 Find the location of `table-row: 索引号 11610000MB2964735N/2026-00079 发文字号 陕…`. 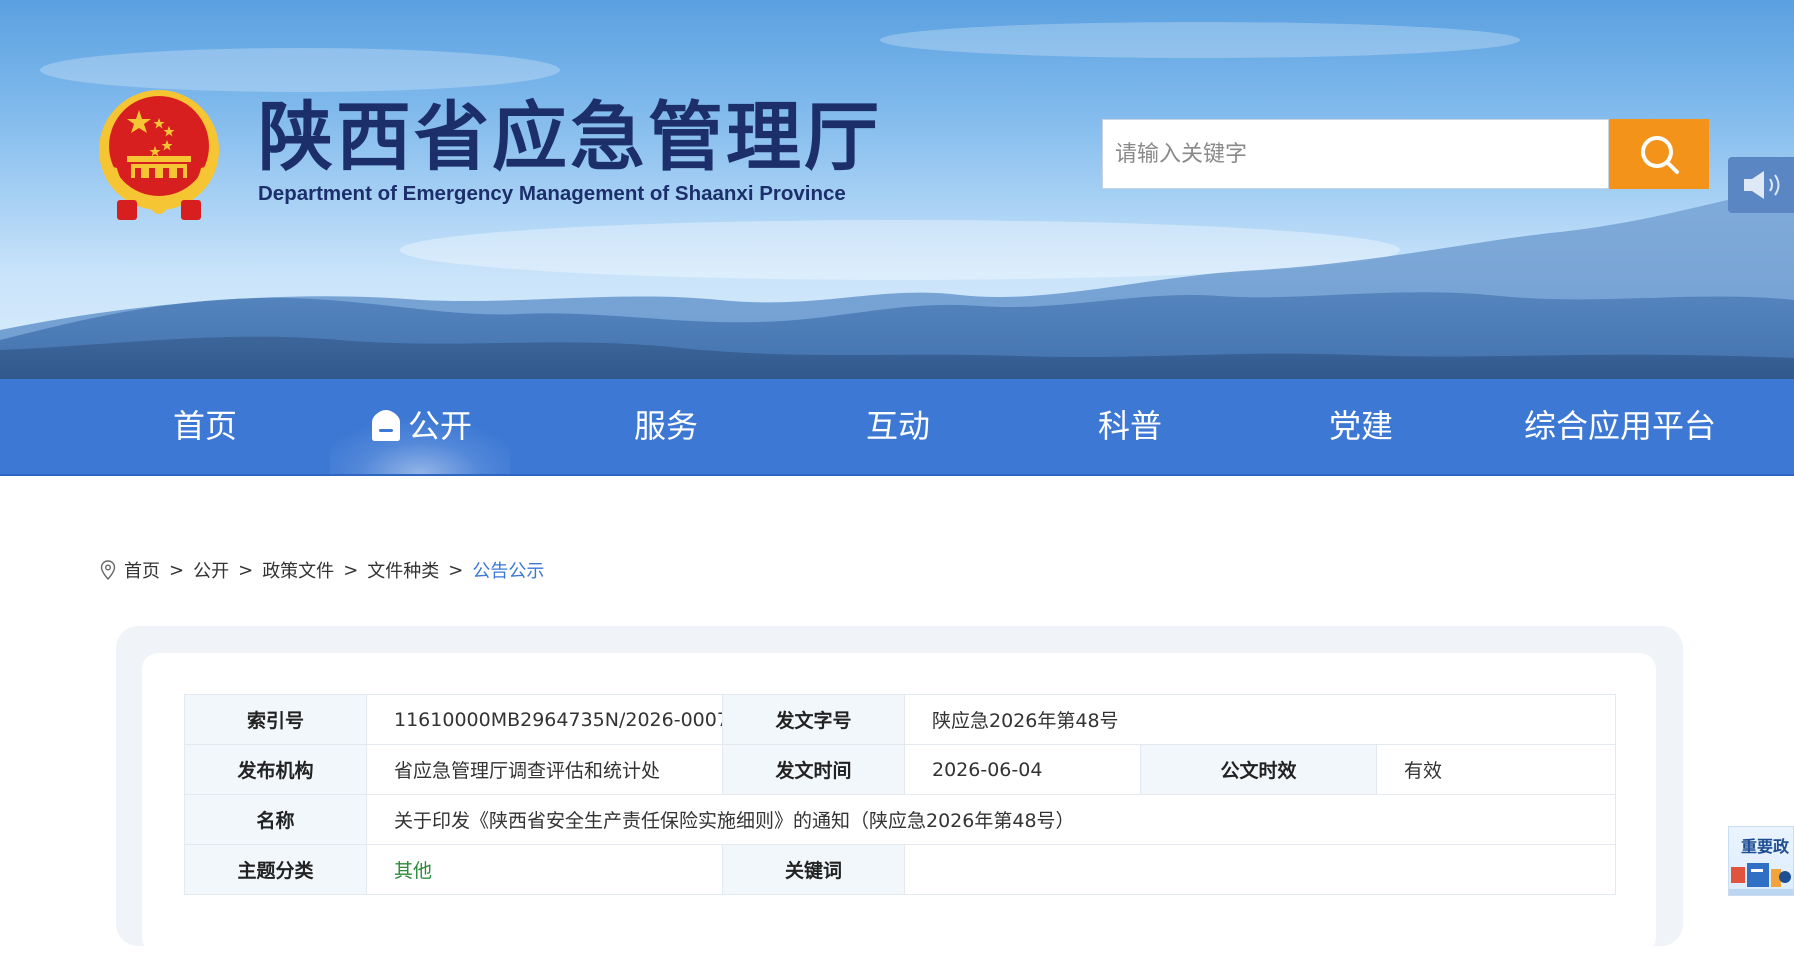

table-row: 索引号 11610000MB2964735N/2026-00079 发文字号 陕… is located at coordinates (900, 719).